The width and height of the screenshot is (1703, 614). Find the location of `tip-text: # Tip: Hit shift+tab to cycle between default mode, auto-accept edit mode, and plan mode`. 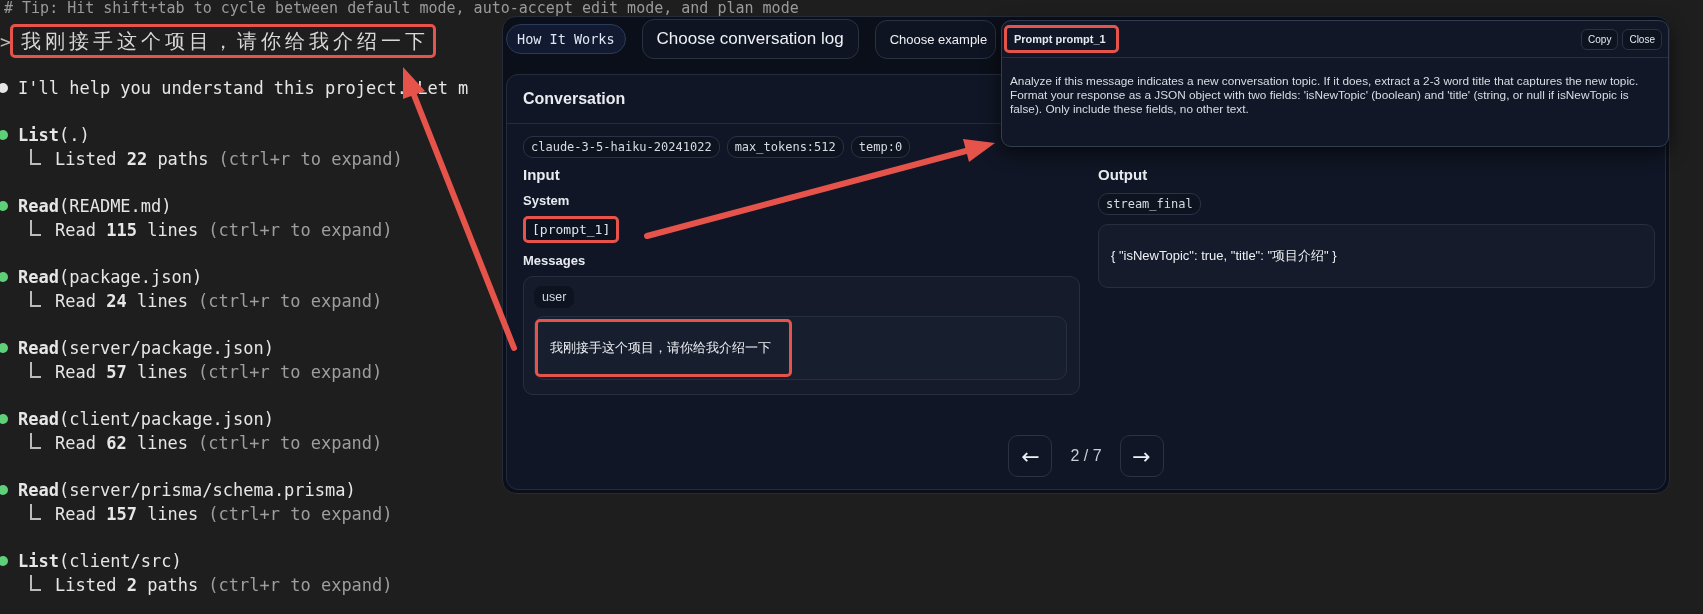

tip-text: # Tip: Hit shift+tab to cycle between default mode, auto-accept edit mode, and plan mode is located at coordinates (401, 9).